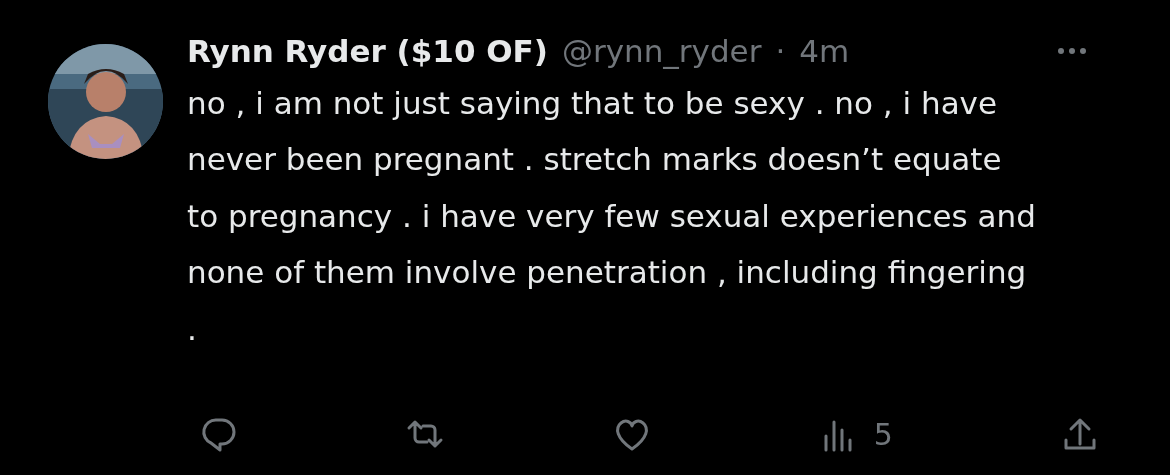 This screenshot has height=475, width=1170. What do you see at coordinates (661, 51) in the screenshot?
I see `author-handle: @rynn_ryder` at bounding box center [661, 51].